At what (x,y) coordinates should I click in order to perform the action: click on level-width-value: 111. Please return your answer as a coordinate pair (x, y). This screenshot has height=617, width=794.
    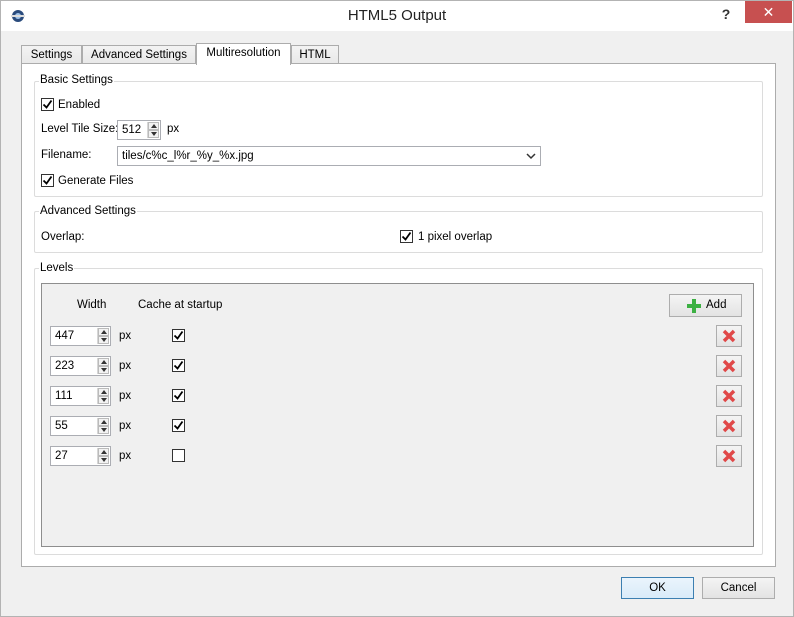
    Looking at the image, I should click on (64, 396).